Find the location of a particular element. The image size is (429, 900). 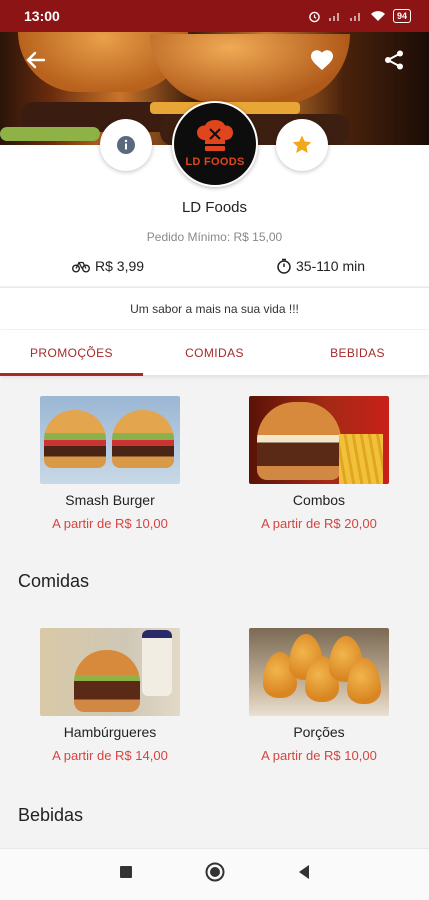

square-icon is located at coordinates (125, 872).